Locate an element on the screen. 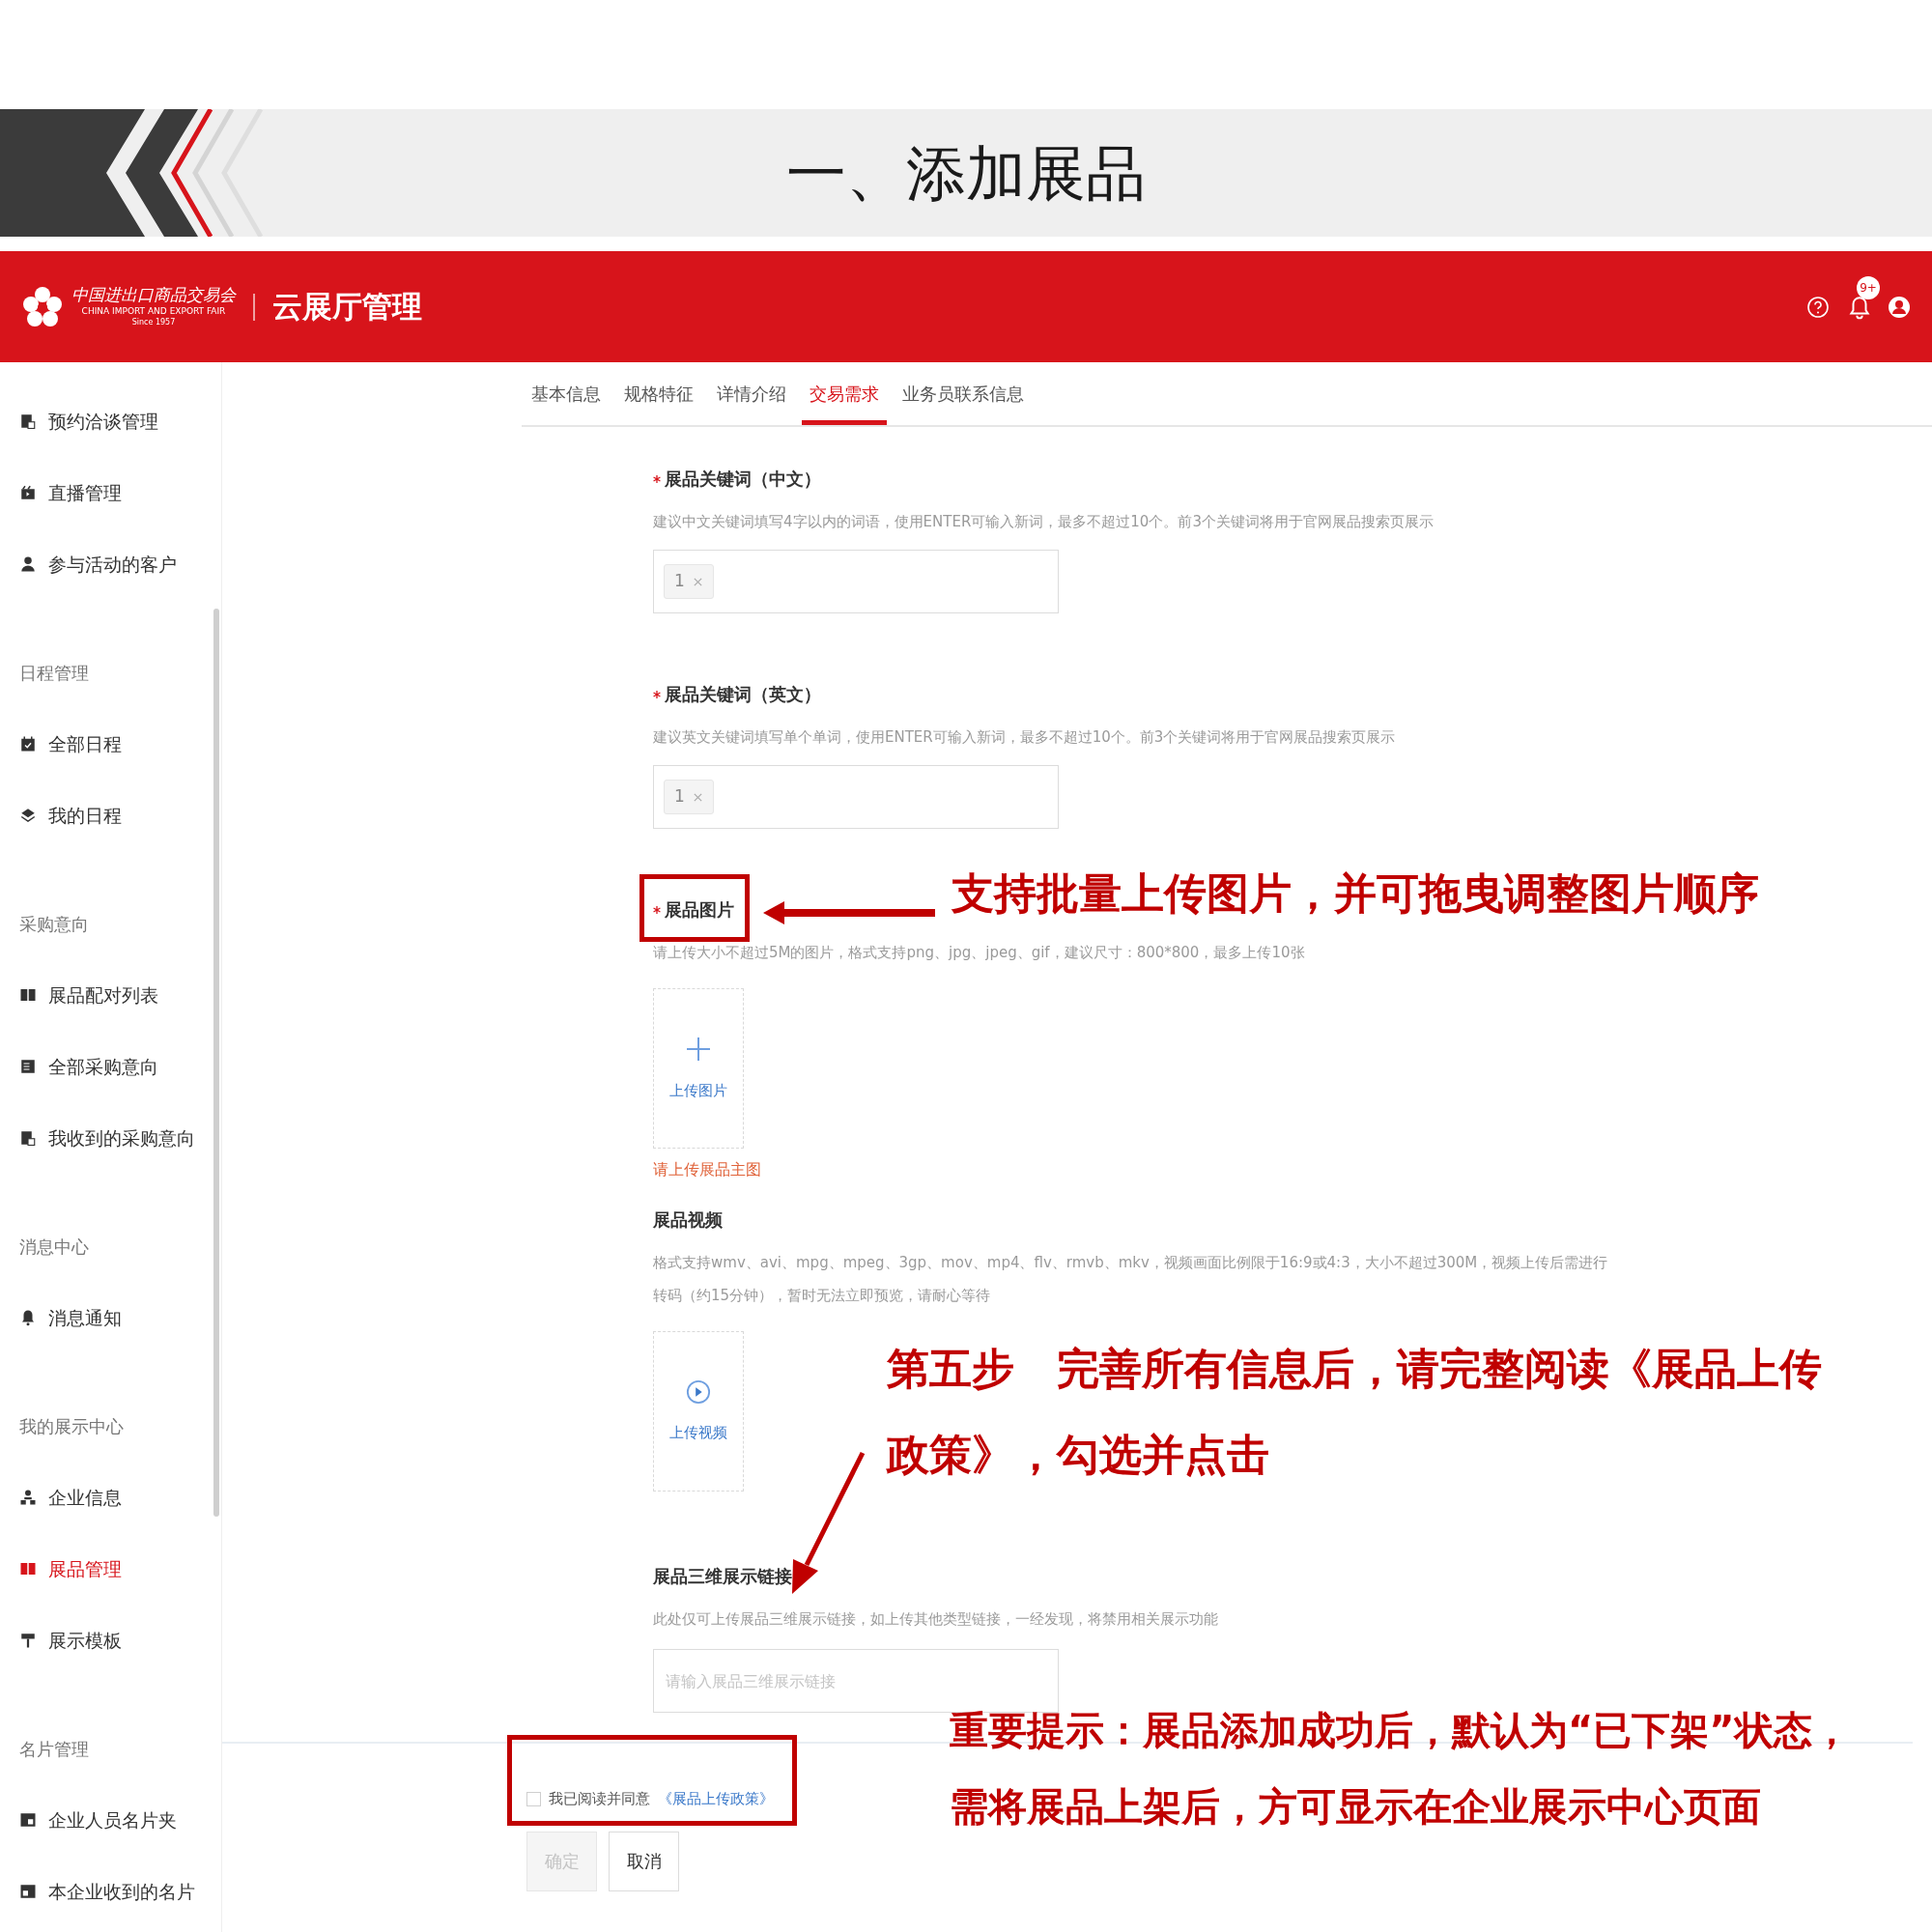 The image size is (1932, 1932). sidebar-item: 全部采购意向 is located at coordinates (104, 1066).